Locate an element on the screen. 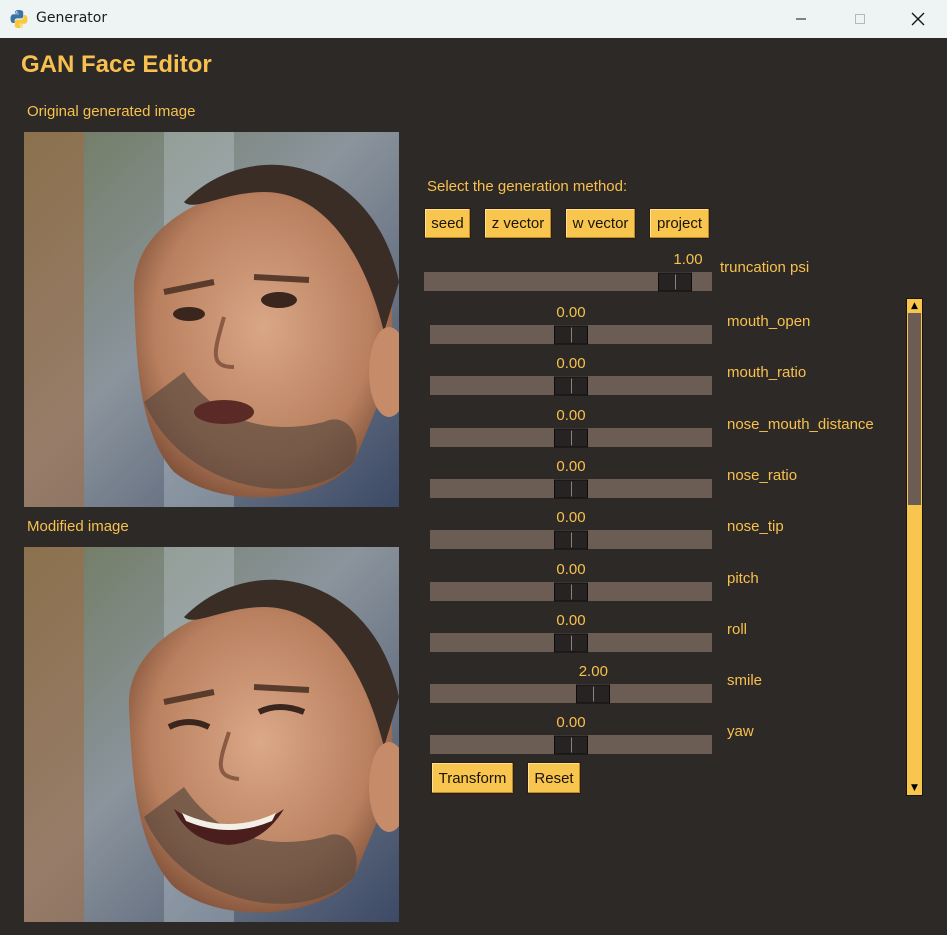  minimize-button is located at coordinates (801, 19).